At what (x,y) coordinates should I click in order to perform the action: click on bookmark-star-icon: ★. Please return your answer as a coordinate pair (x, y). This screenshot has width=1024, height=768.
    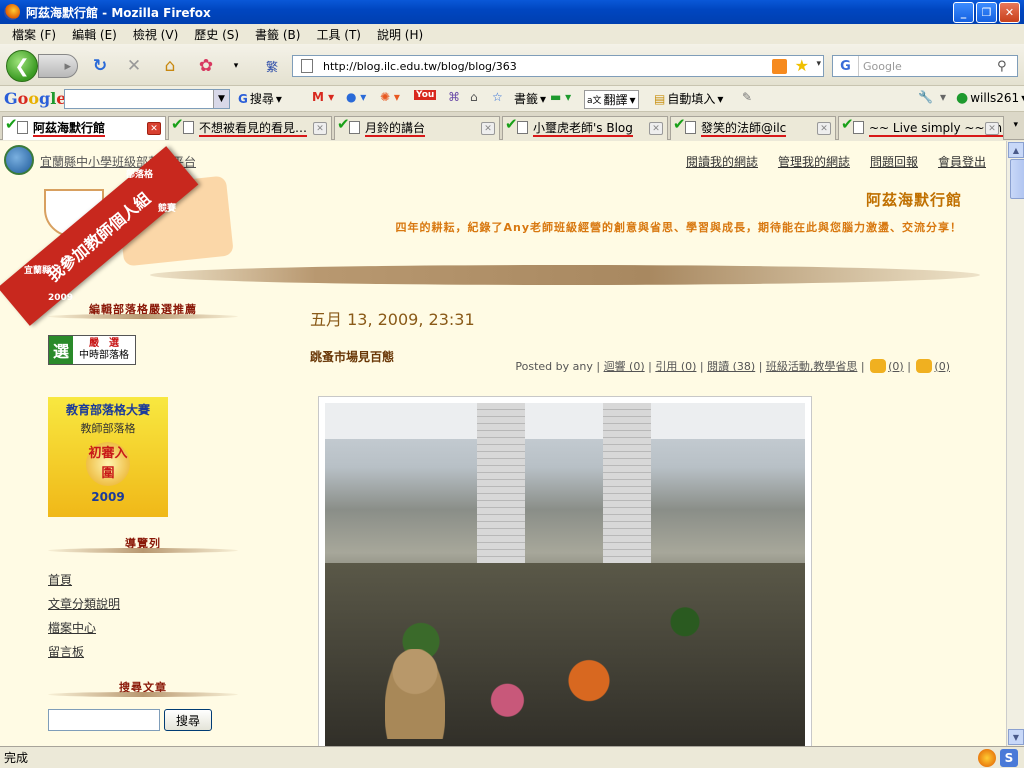
    Looking at the image, I should click on (802, 65).